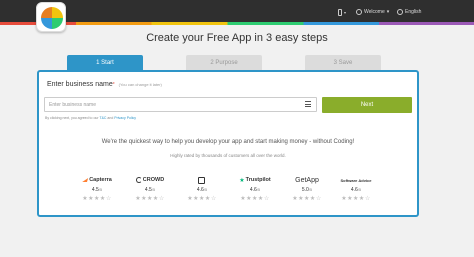 The image size is (474, 257). I want to click on review-brand: CROWD, so click(150, 180).